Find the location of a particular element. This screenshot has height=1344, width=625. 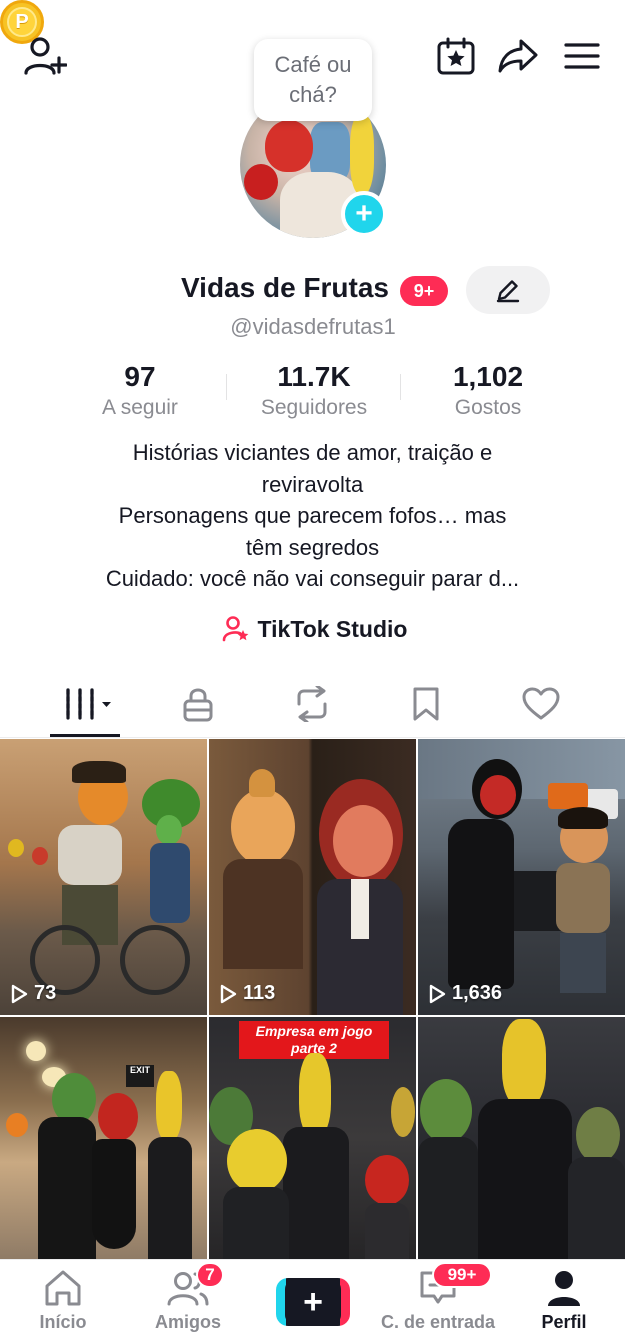

tab-private is located at coordinates (198, 704).